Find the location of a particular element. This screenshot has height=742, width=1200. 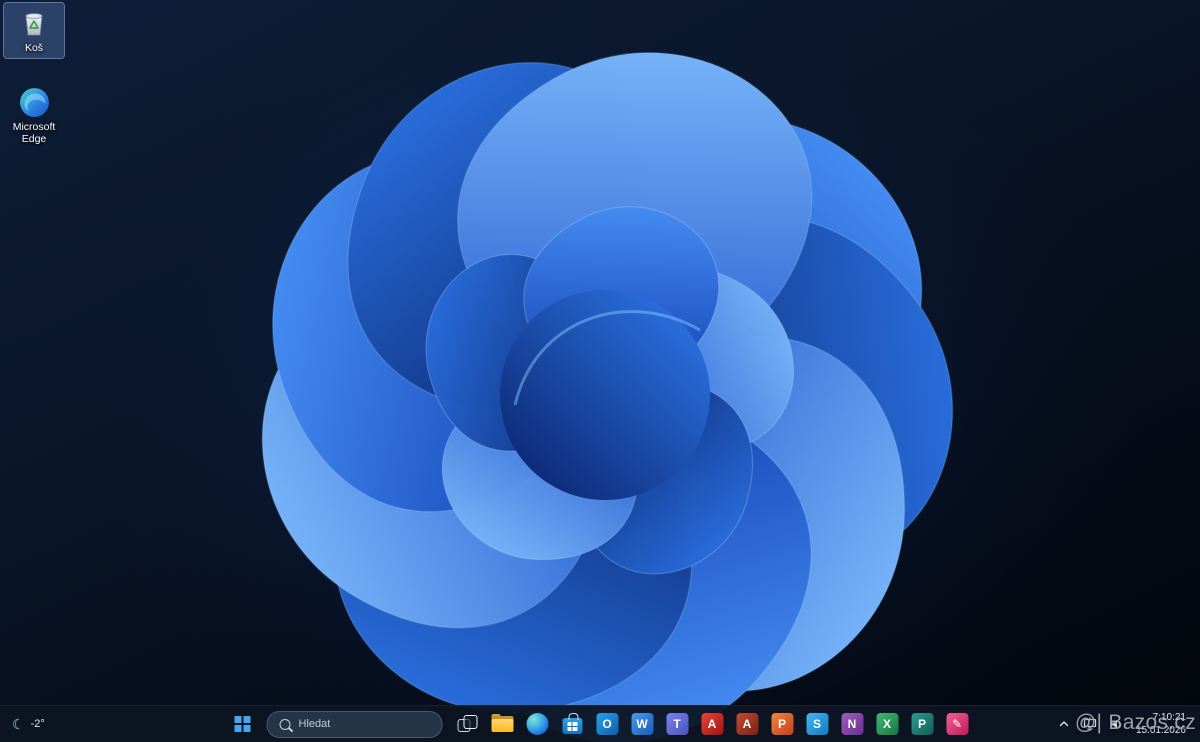

taskbar-apps: O W T A A P S N X P ✎ is located at coordinates (712, 724).